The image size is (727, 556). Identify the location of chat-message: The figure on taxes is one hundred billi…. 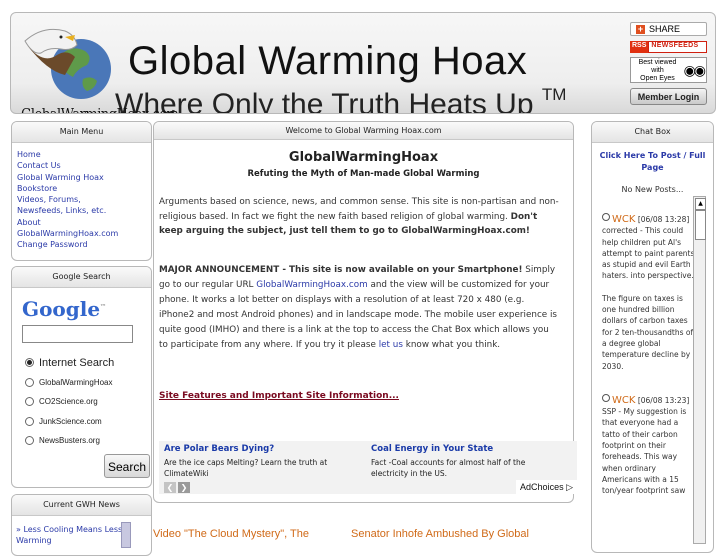
(648, 332).